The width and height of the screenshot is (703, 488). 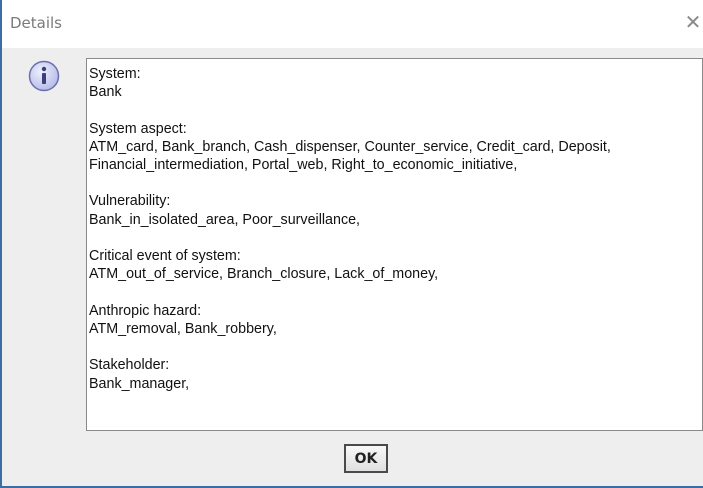 What do you see at coordinates (366, 458) in the screenshot?
I see `ok-button: OK` at bounding box center [366, 458].